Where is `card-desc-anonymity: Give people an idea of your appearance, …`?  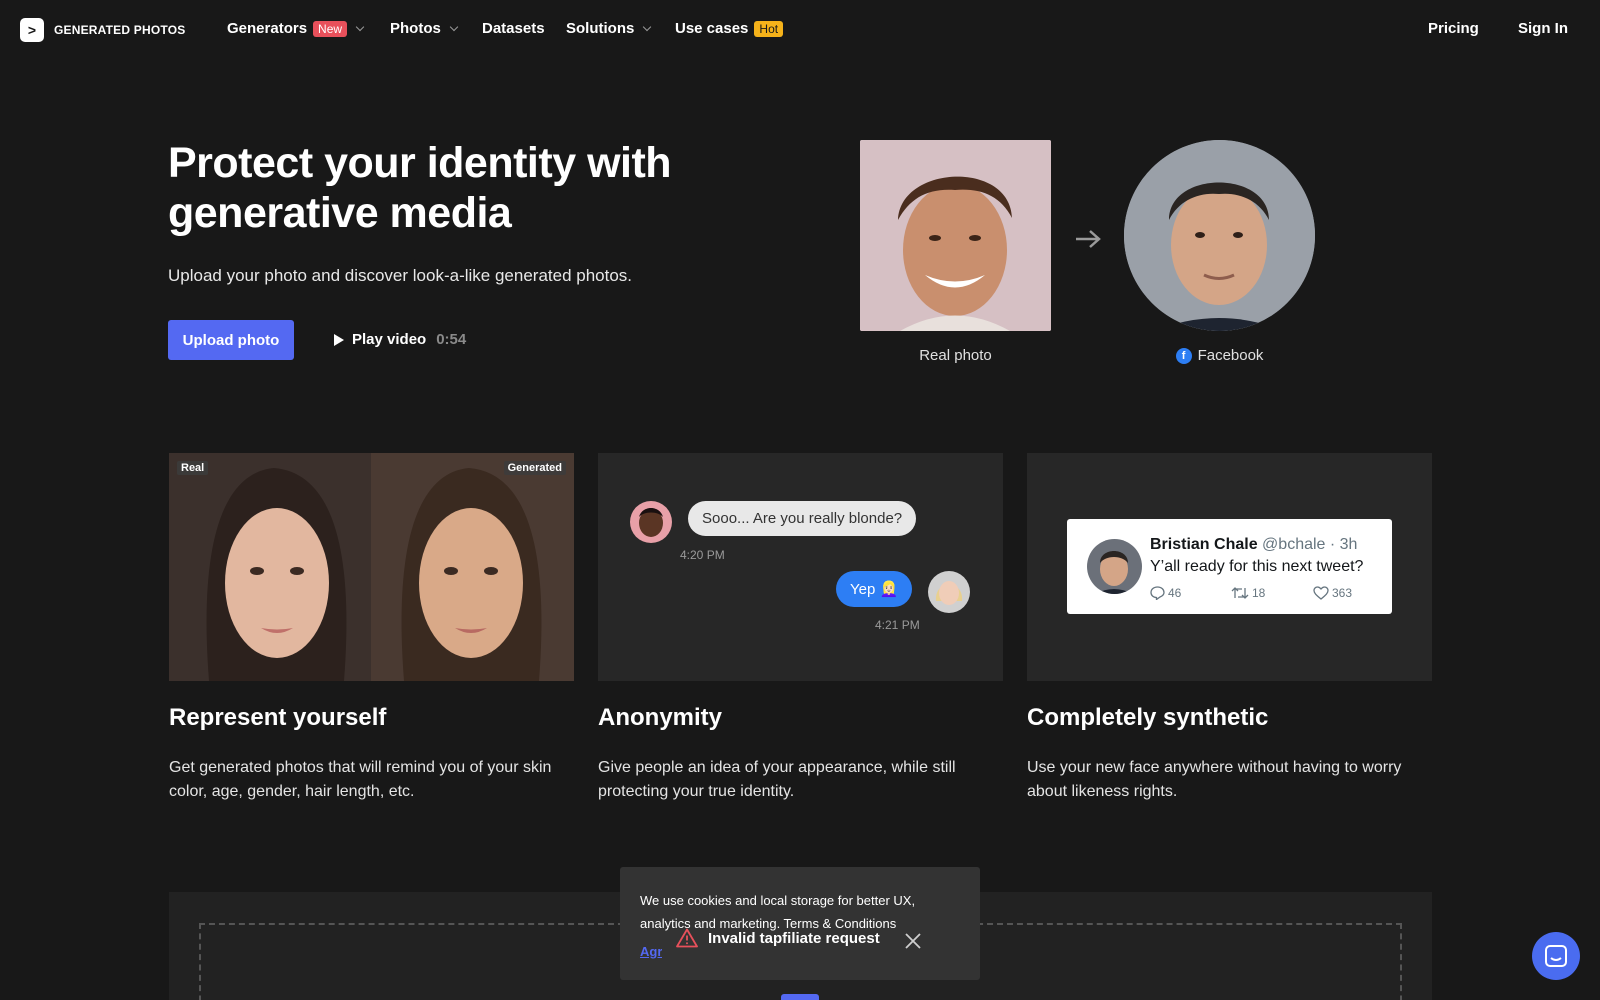 card-desc-anonymity: Give people an idea of your appearance, … is located at coordinates (777, 779).